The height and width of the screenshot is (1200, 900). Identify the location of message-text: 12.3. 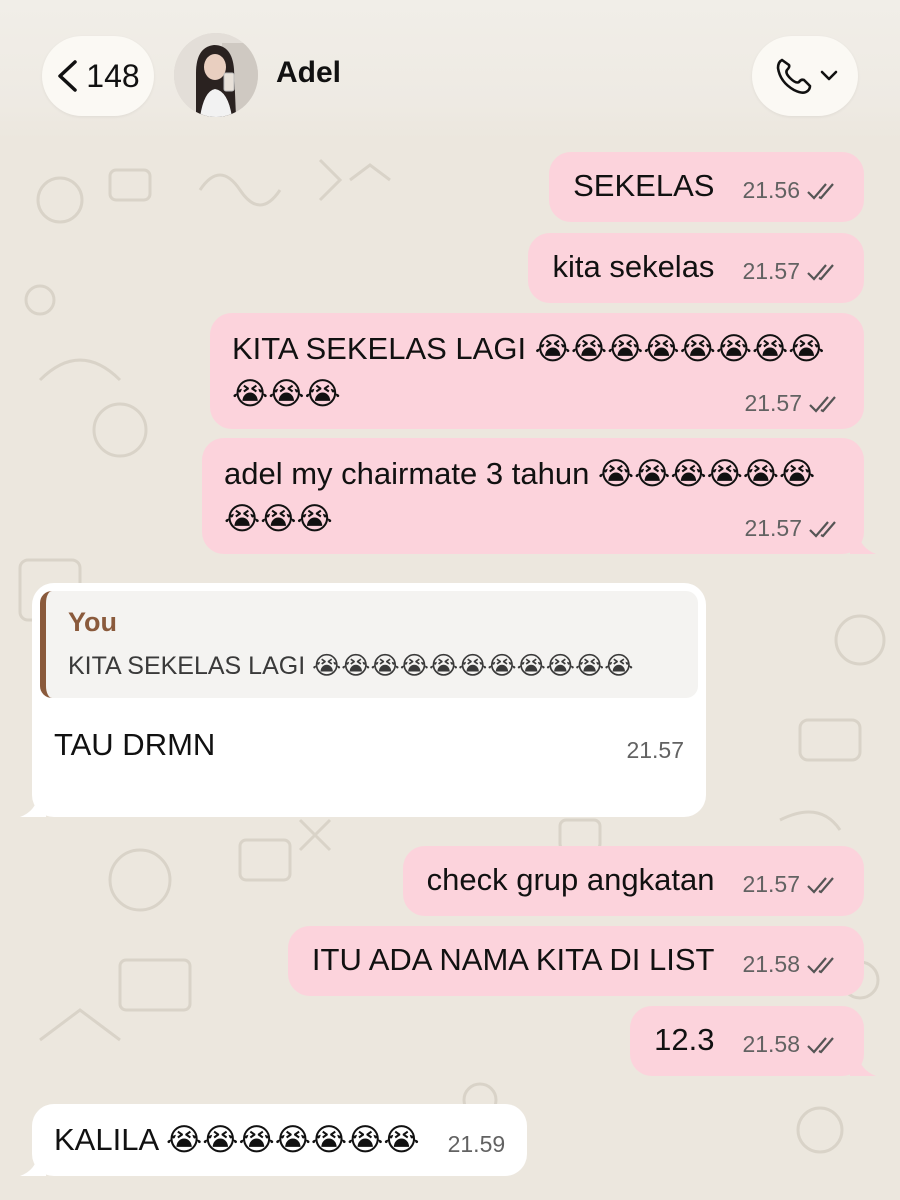
(684, 1039).